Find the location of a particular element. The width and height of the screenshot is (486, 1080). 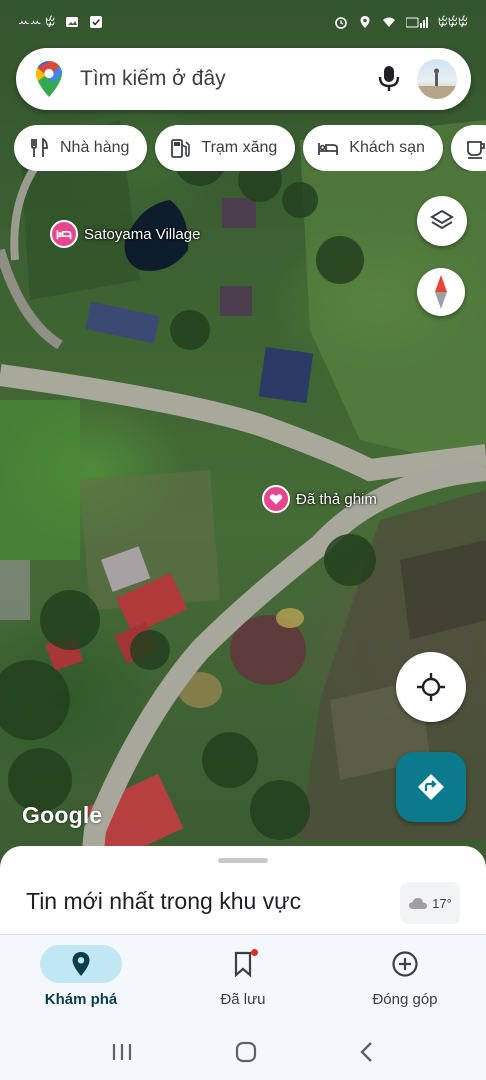

place-label: Satoyama Village is located at coordinates (142, 234).